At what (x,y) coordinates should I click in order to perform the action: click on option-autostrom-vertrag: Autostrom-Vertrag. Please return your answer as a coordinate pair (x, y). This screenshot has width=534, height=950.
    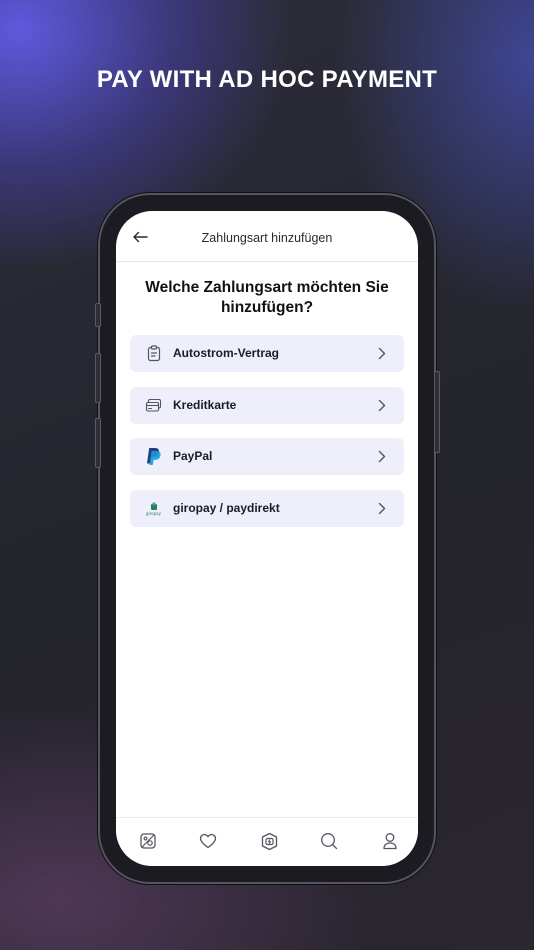
    Looking at the image, I should click on (267, 353).